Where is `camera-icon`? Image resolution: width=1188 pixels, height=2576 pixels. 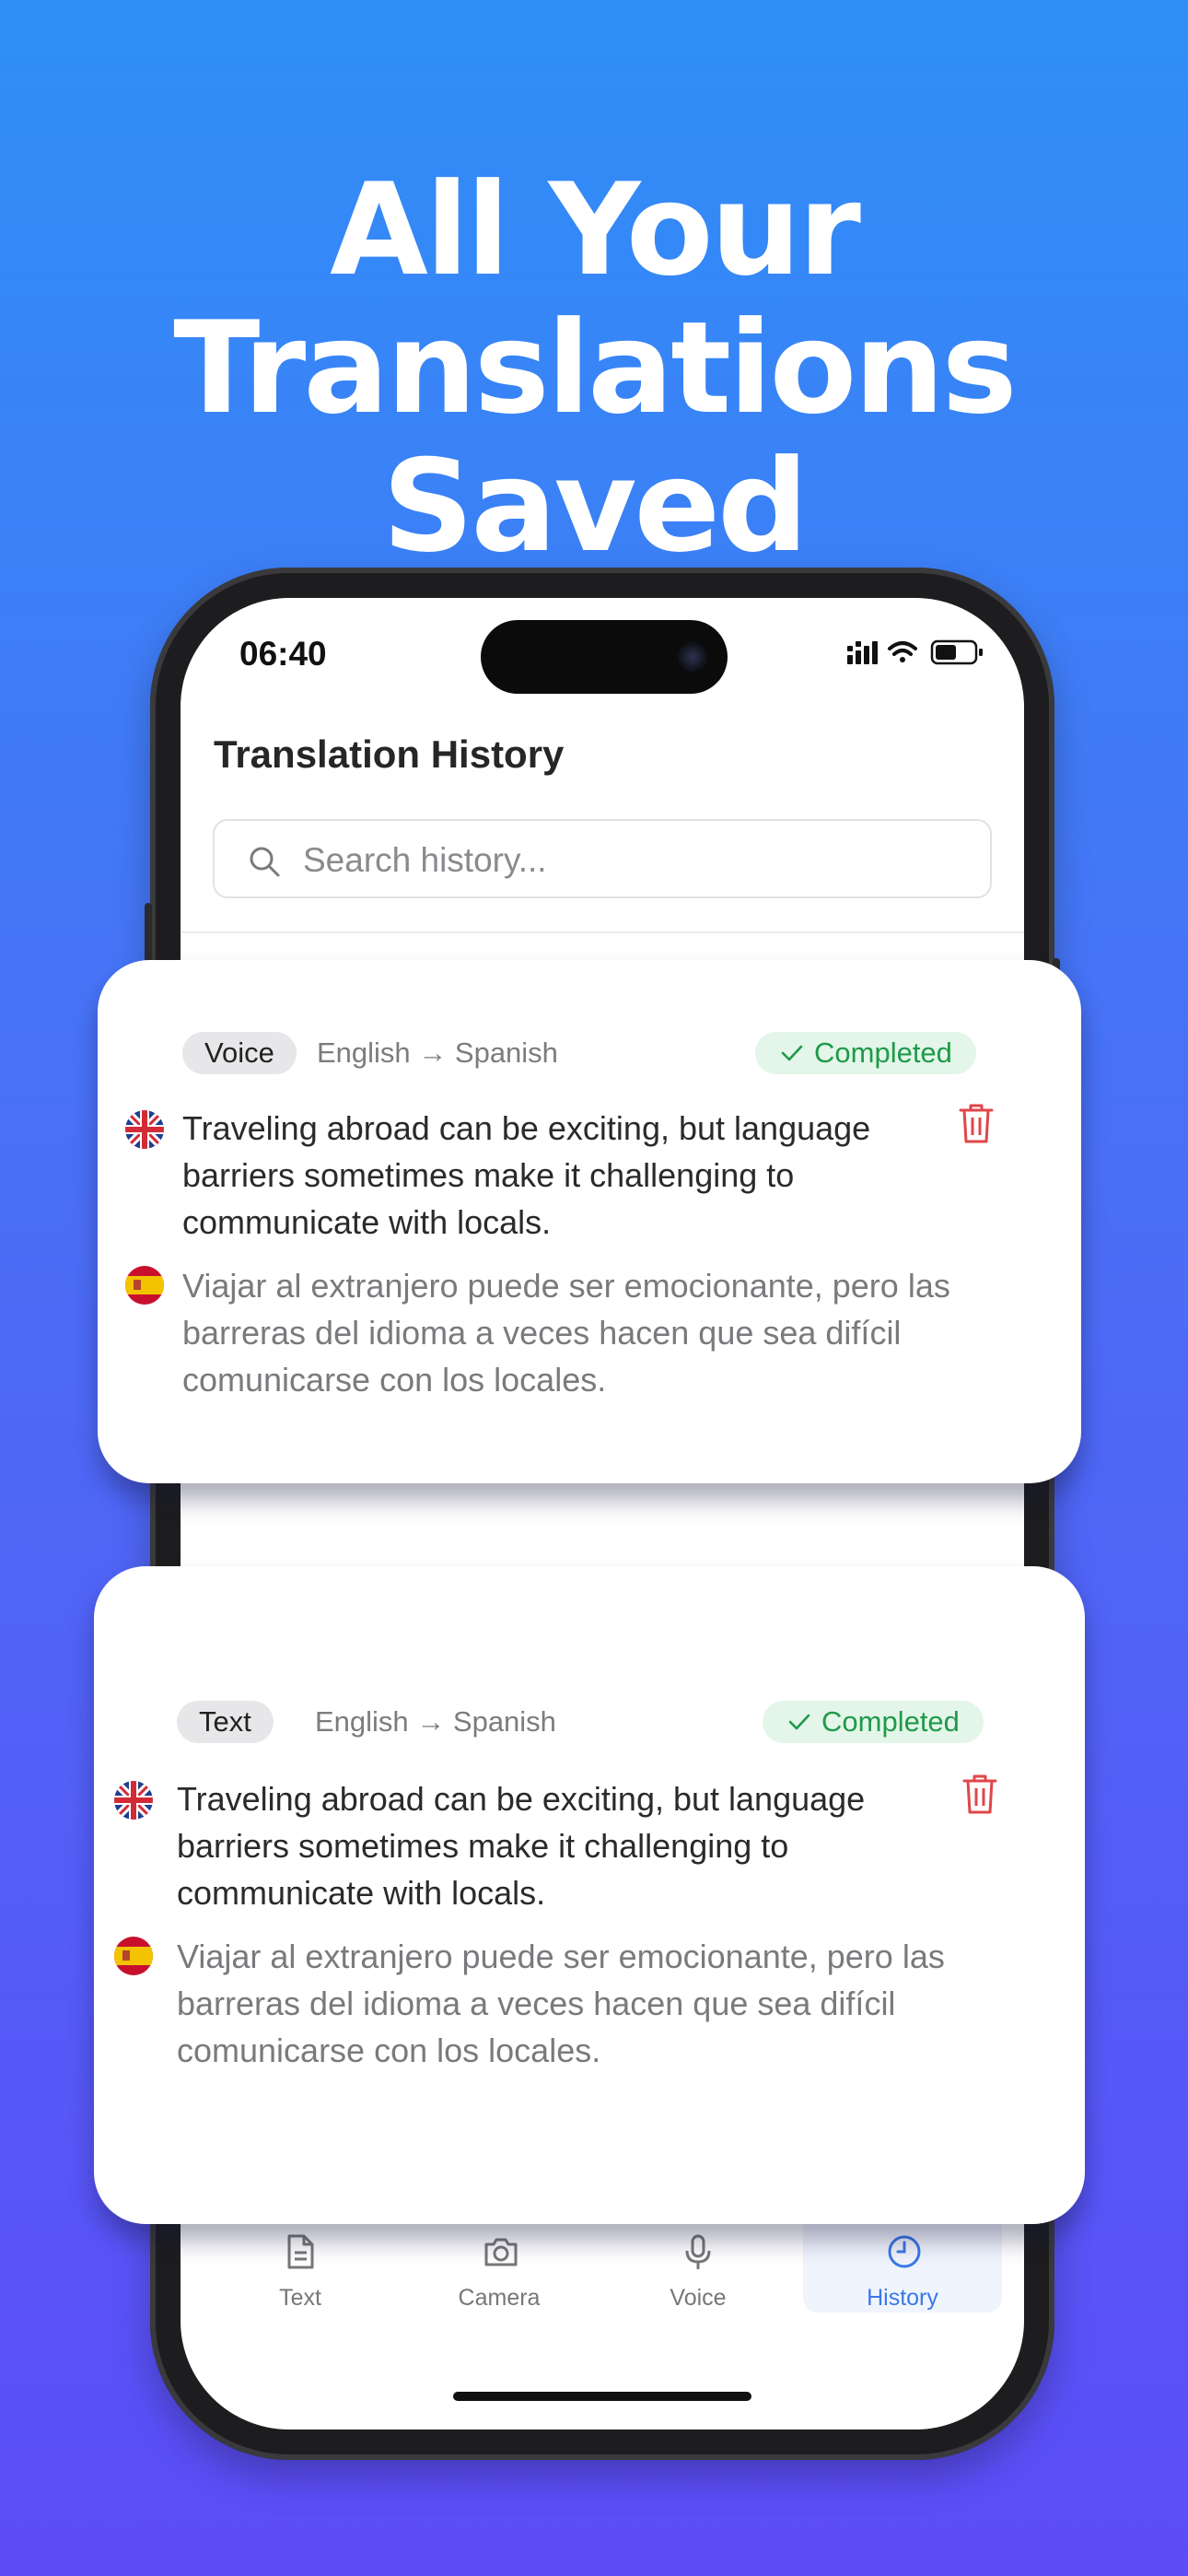 camera-icon is located at coordinates (501, 2252).